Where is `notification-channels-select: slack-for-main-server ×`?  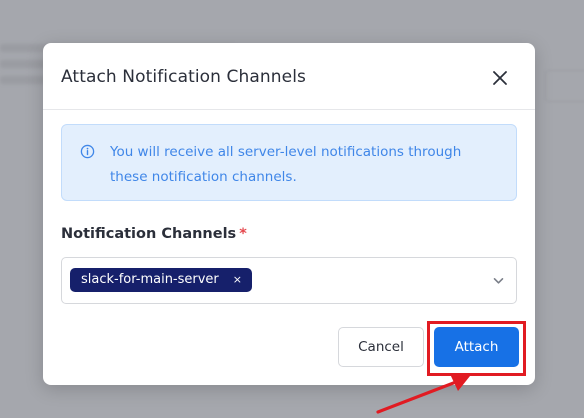
notification-channels-select: slack-for-main-server × is located at coordinates (289, 280).